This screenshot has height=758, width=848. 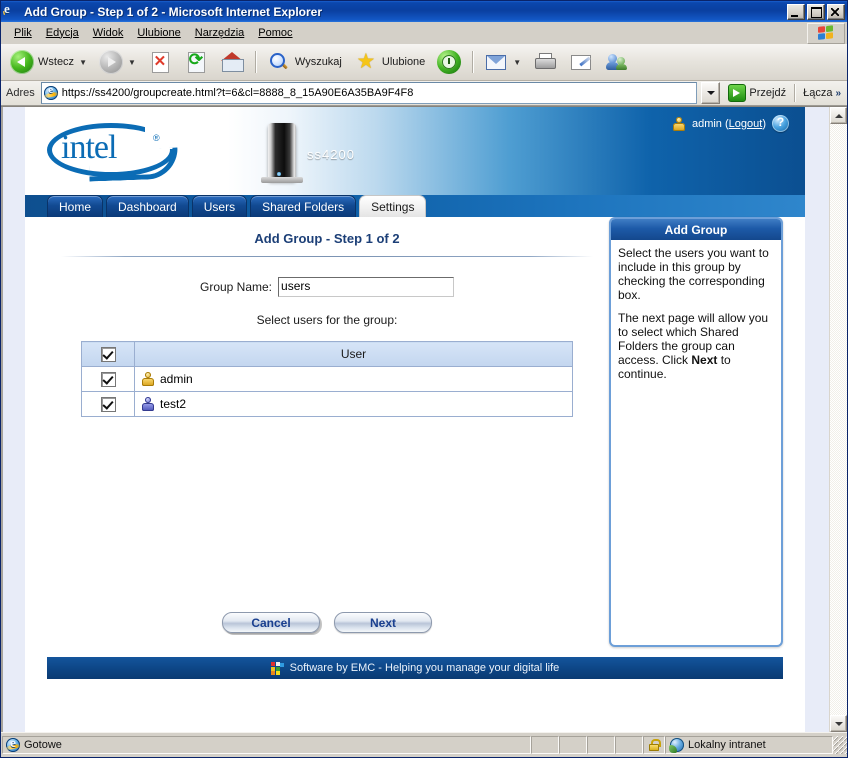 I want to click on mail-button: ▼, so click(x=502, y=62).